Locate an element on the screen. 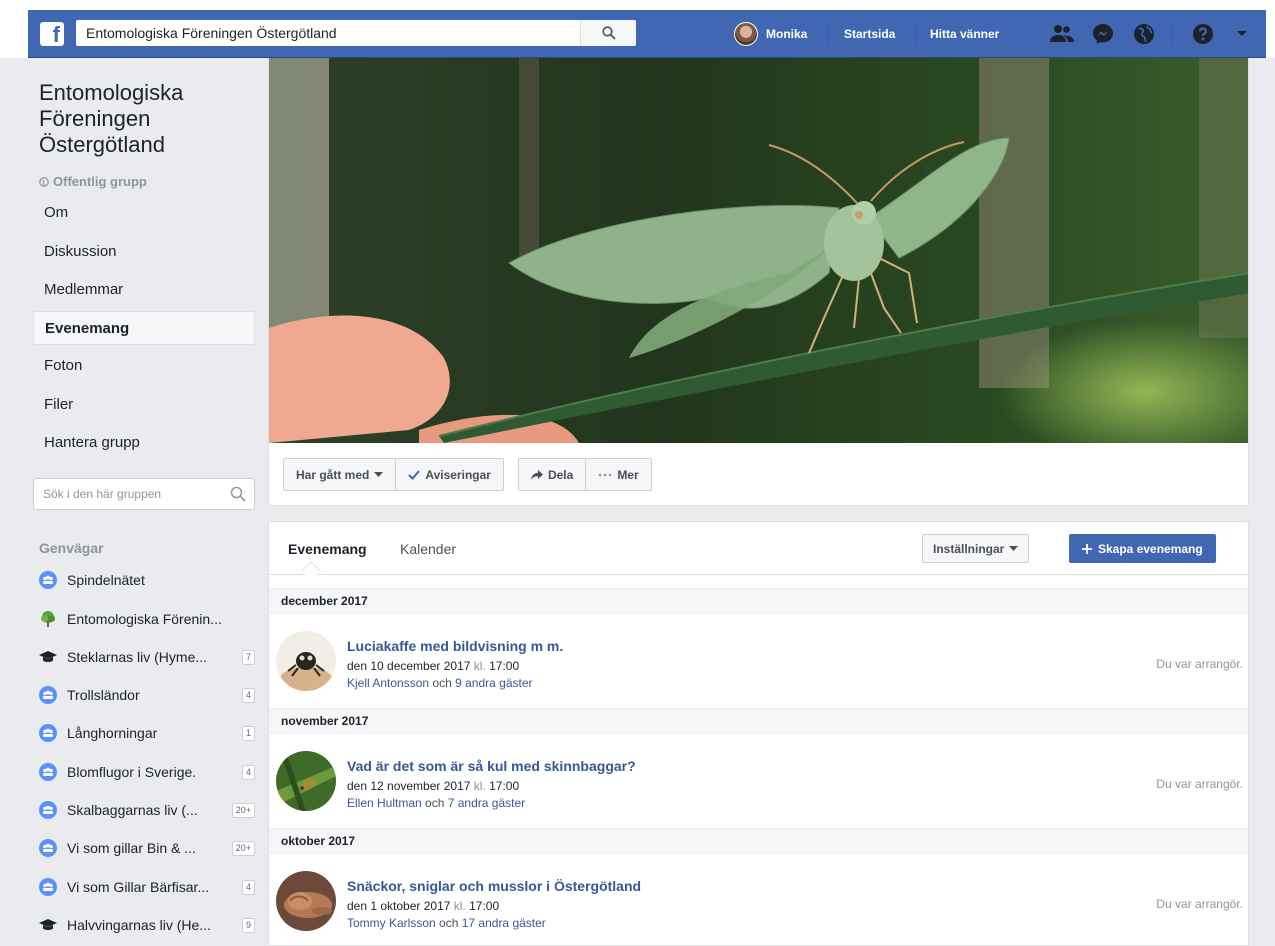 The width and height of the screenshot is (1275, 946). shortcut-item: Vi som Gillar Bärfisar... 4 is located at coordinates (147, 887).